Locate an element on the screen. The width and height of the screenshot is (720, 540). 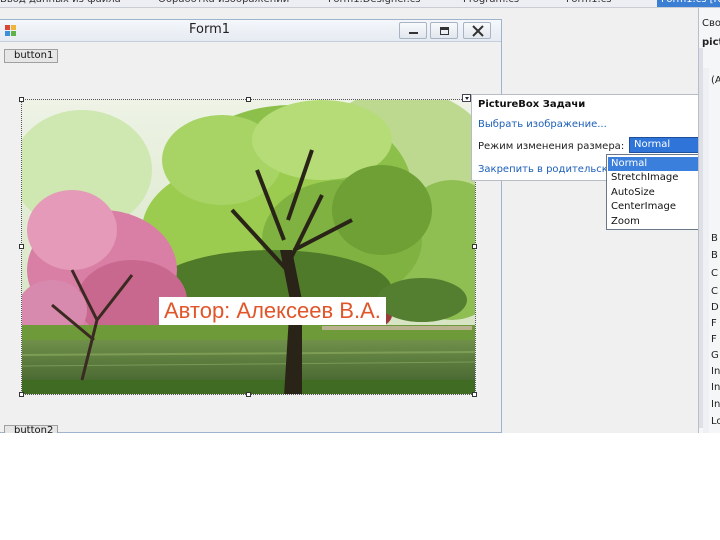
document-tab: Form1.cs is located at coordinates (588, 3).